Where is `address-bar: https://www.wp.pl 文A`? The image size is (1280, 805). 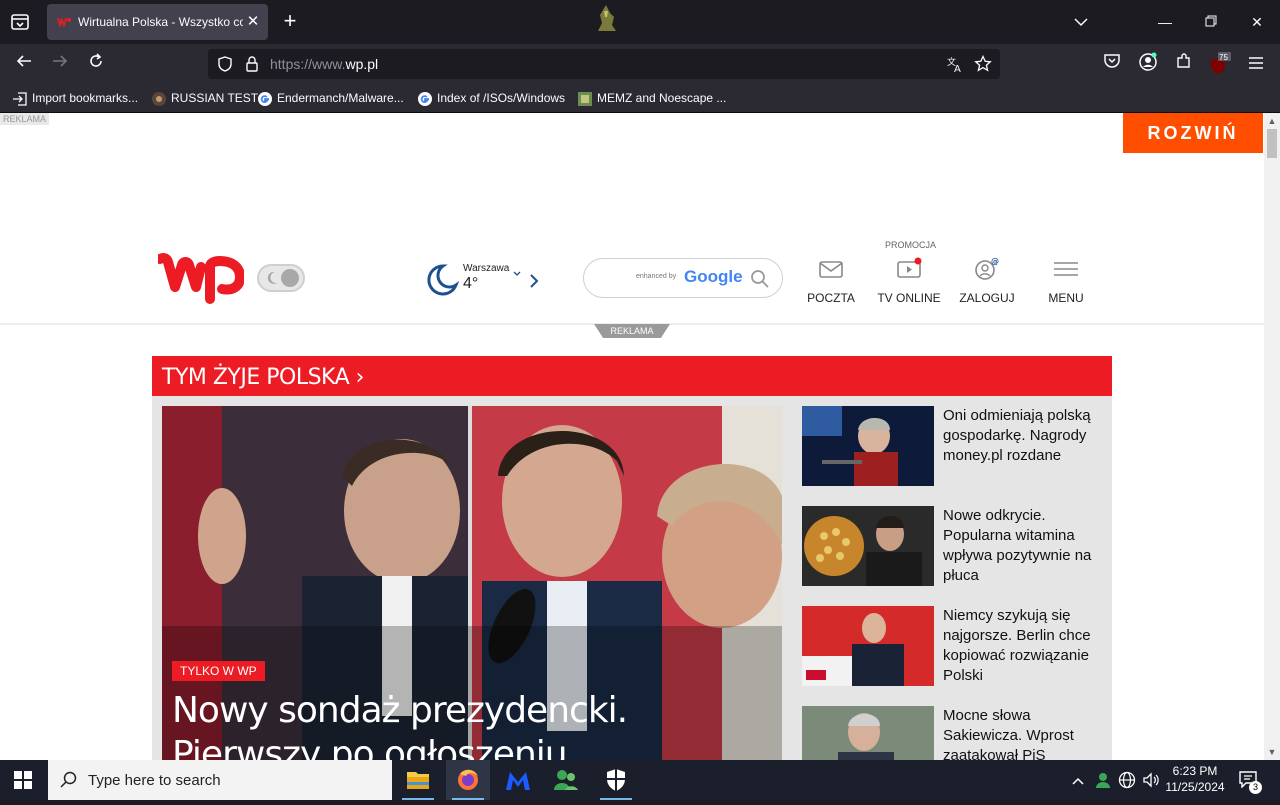 address-bar: https://www.wp.pl 文A is located at coordinates (604, 64).